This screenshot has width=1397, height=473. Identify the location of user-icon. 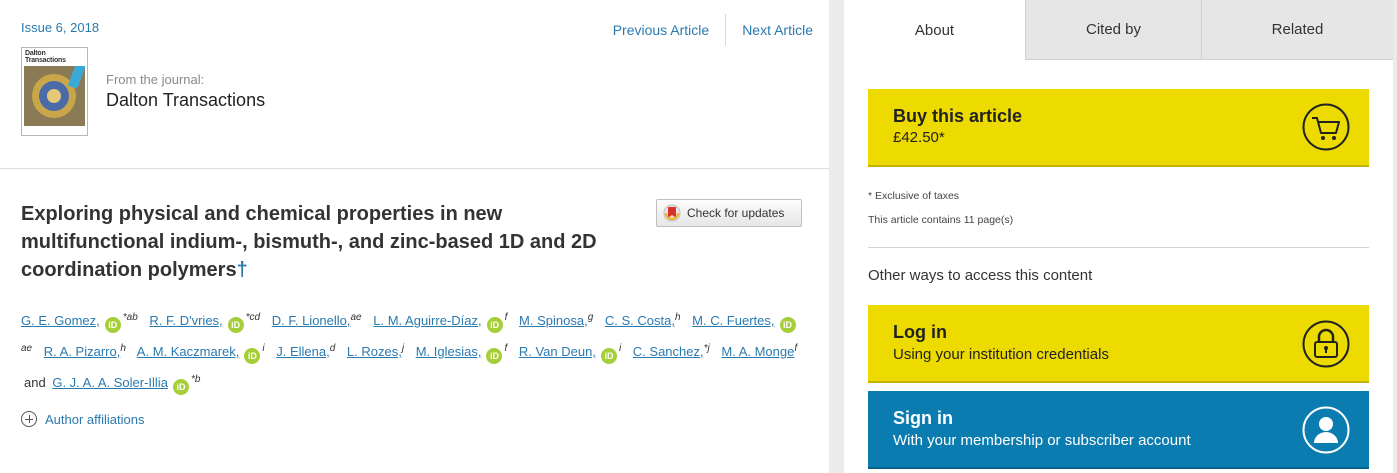
(1326, 430).